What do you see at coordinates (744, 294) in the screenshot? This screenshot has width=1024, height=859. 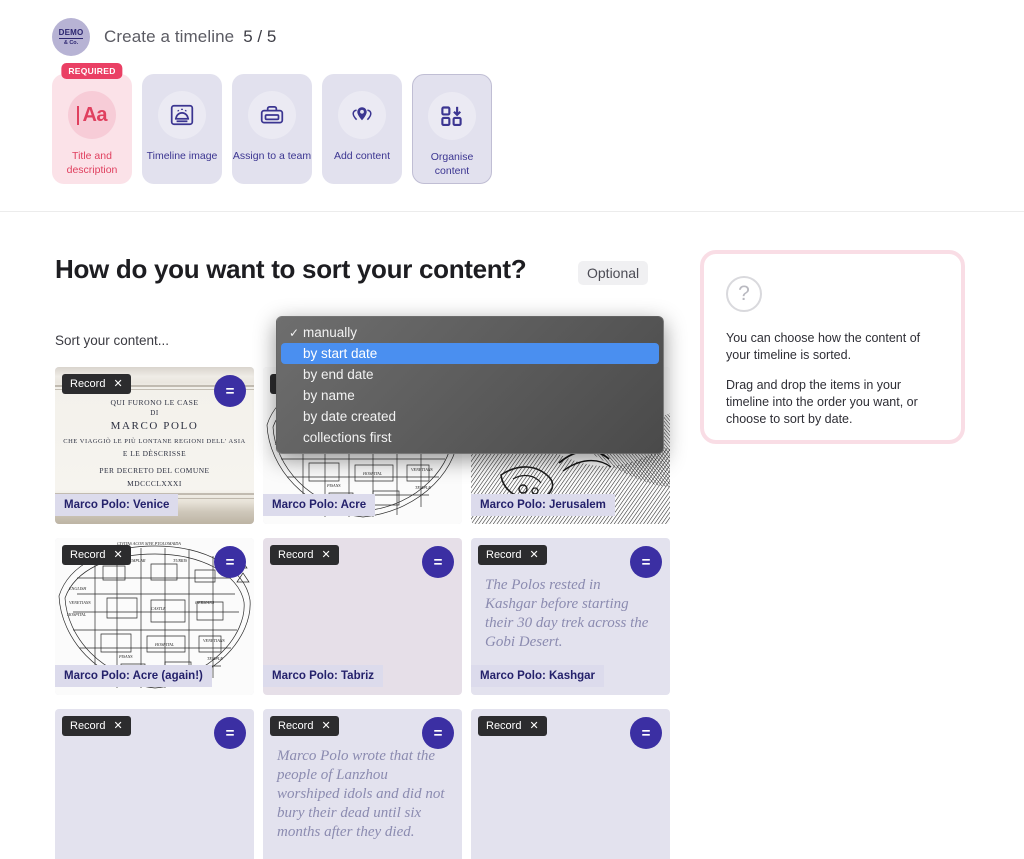 I see `question-mark-icon: ?` at bounding box center [744, 294].